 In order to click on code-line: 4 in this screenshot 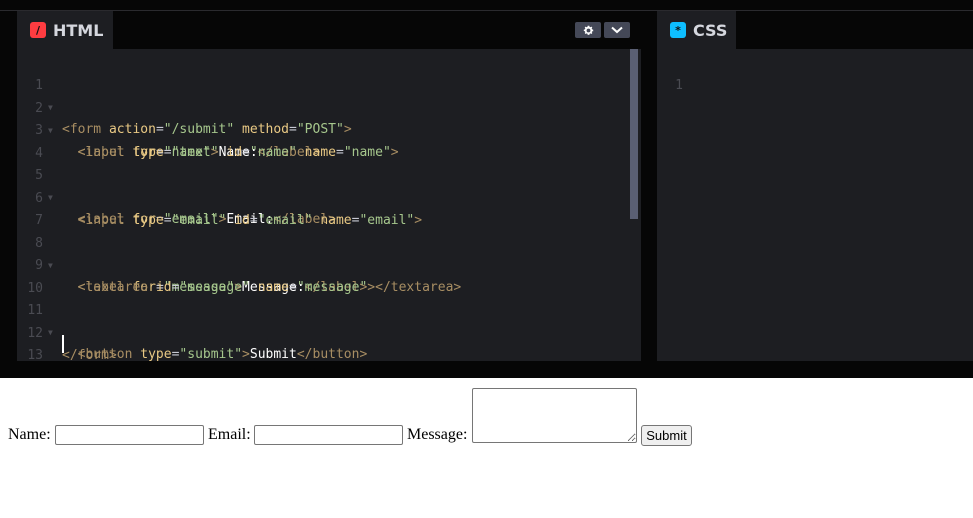, I will do `click(323, 141)`.